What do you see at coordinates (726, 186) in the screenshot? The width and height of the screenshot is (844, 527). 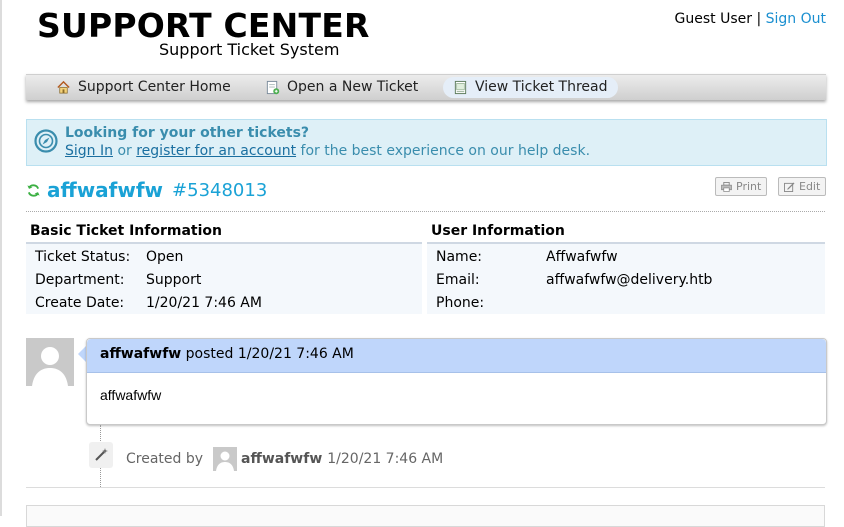 I see `printer-icon` at bounding box center [726, 186].